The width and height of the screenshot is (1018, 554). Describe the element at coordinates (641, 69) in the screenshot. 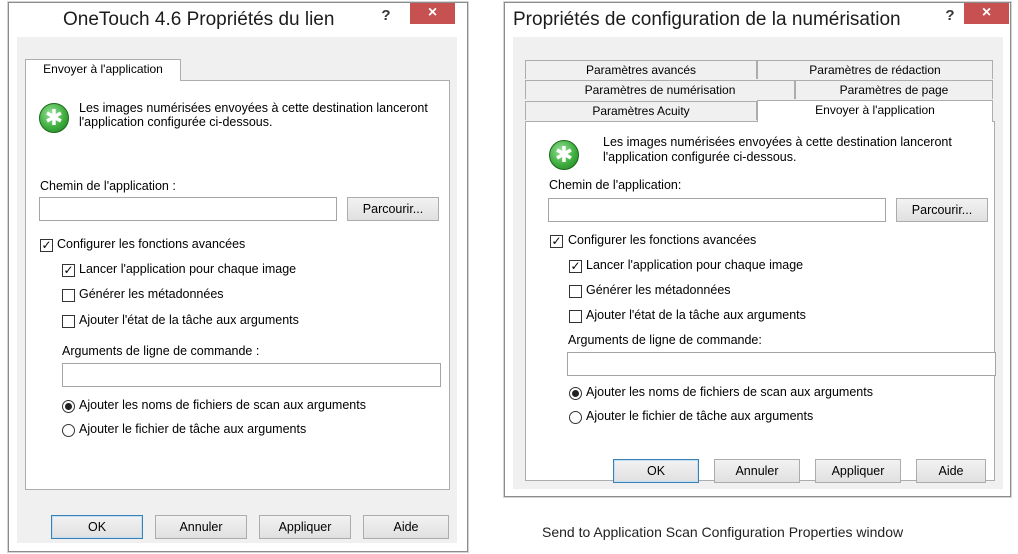

I see `tab-advanced-settings: Paramètres avancés` at that location.